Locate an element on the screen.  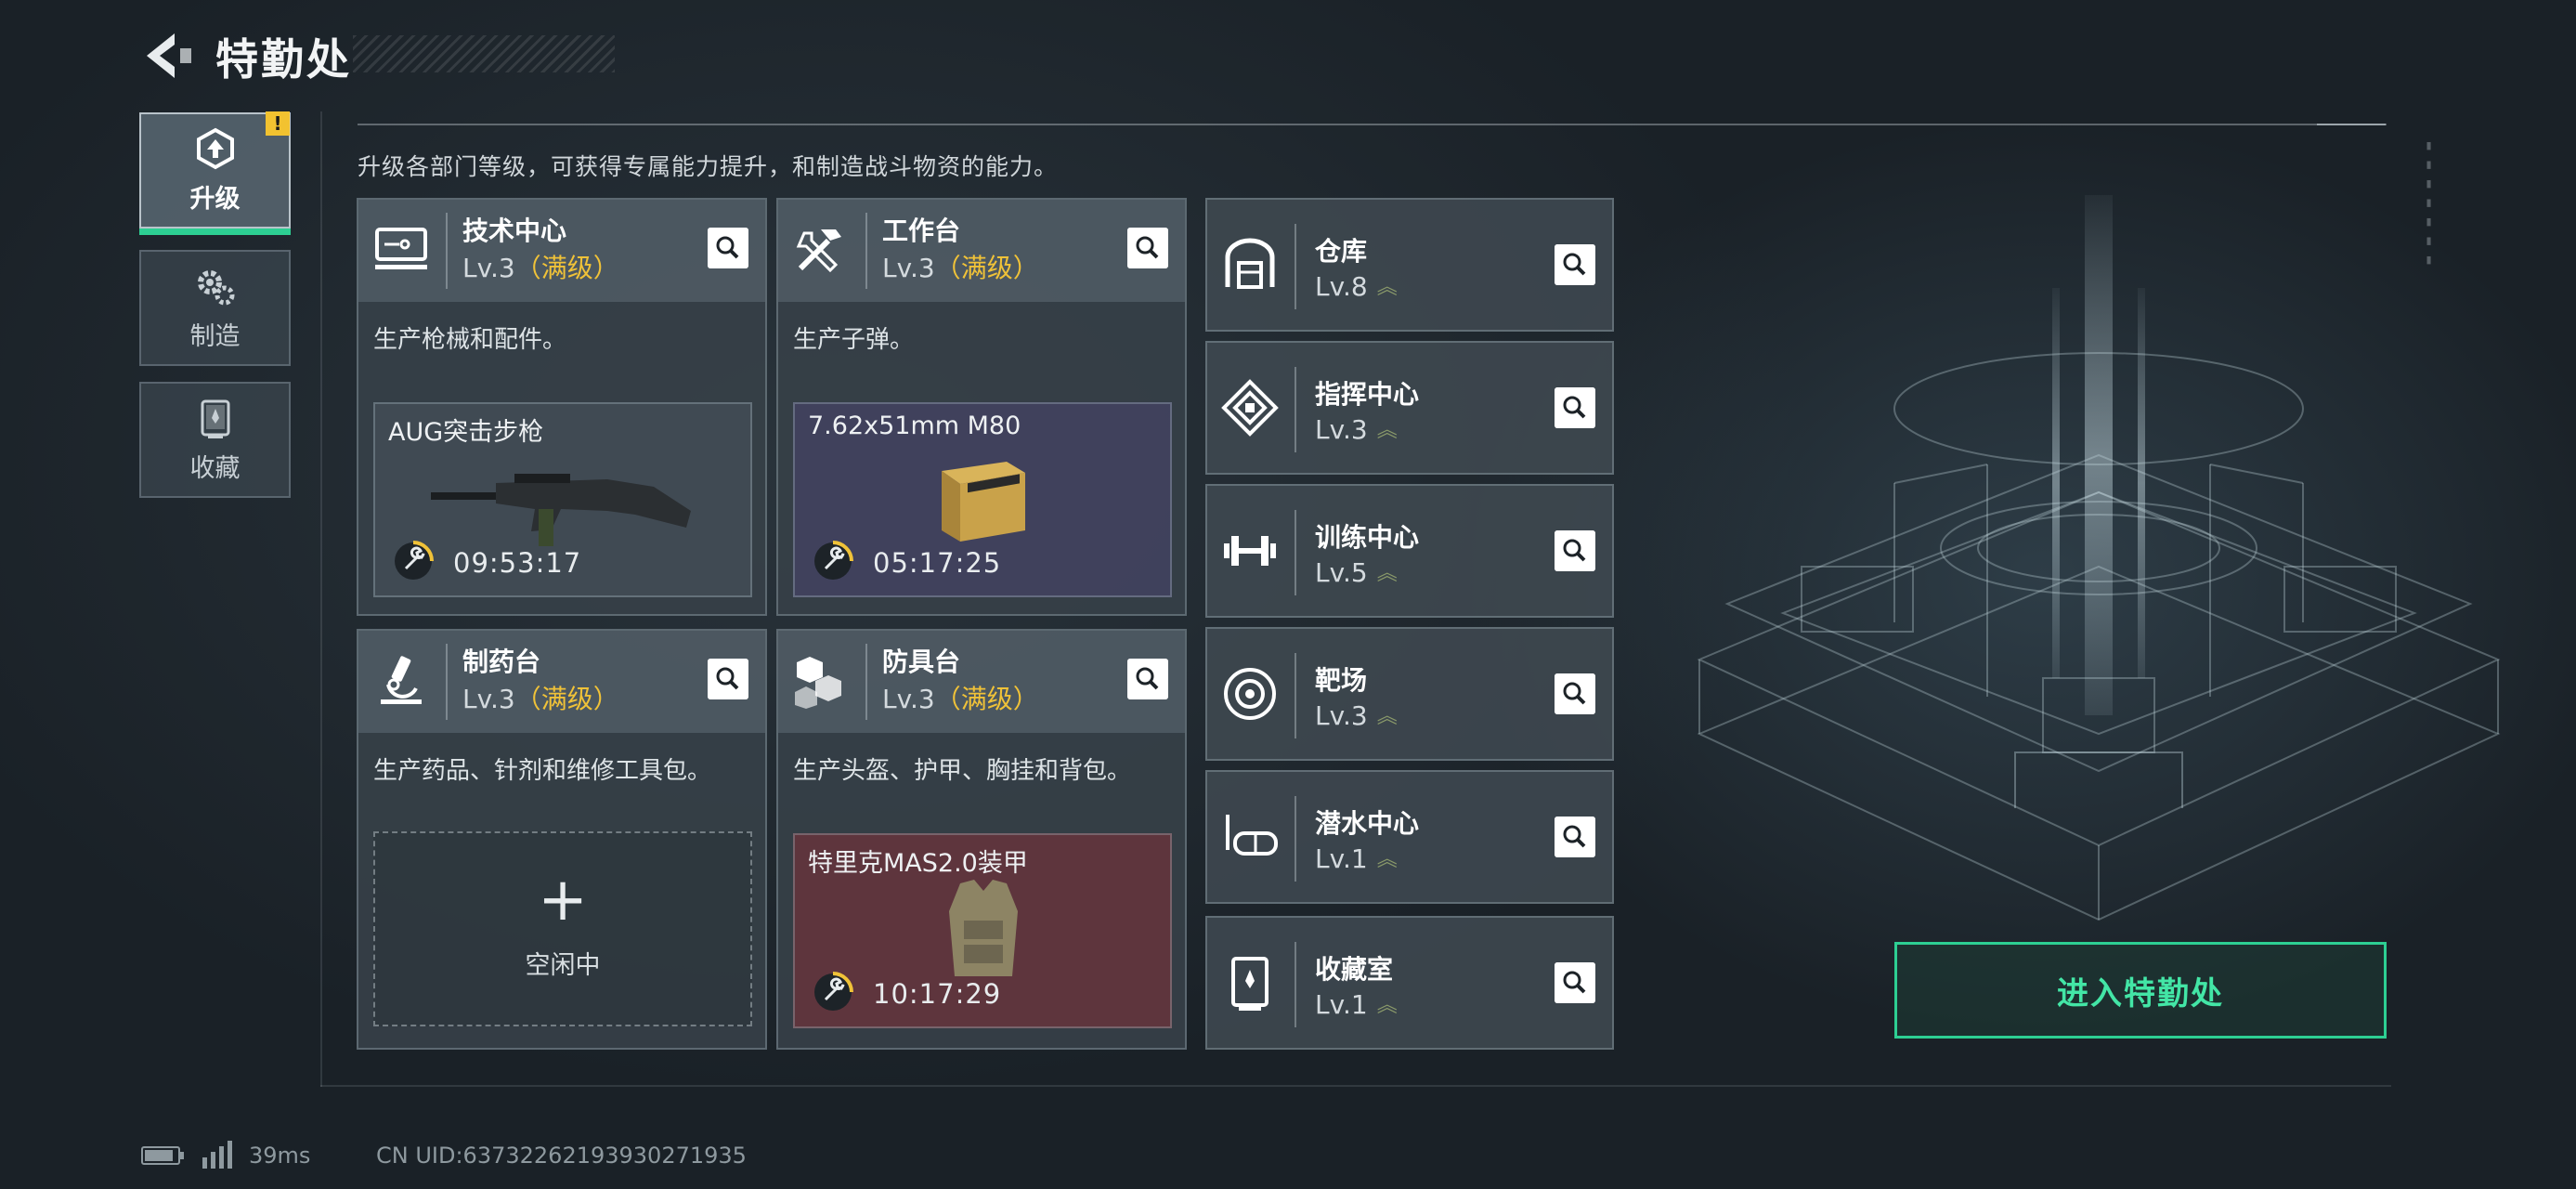
station-description: 生产头盔、护甲、胸挂和背包。 is located at coordinates (963, 771).